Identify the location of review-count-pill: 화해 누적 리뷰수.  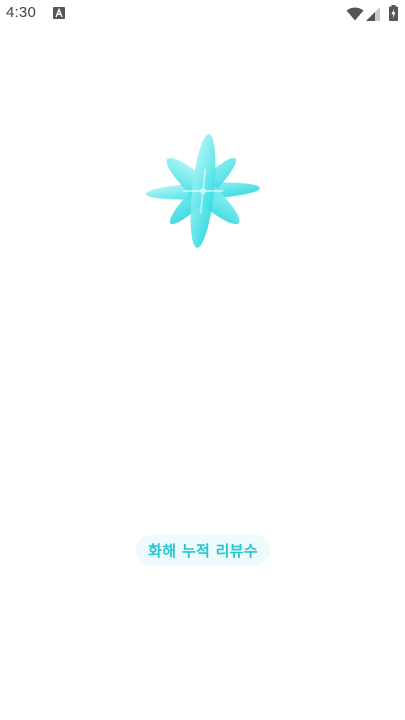
(203, 550).